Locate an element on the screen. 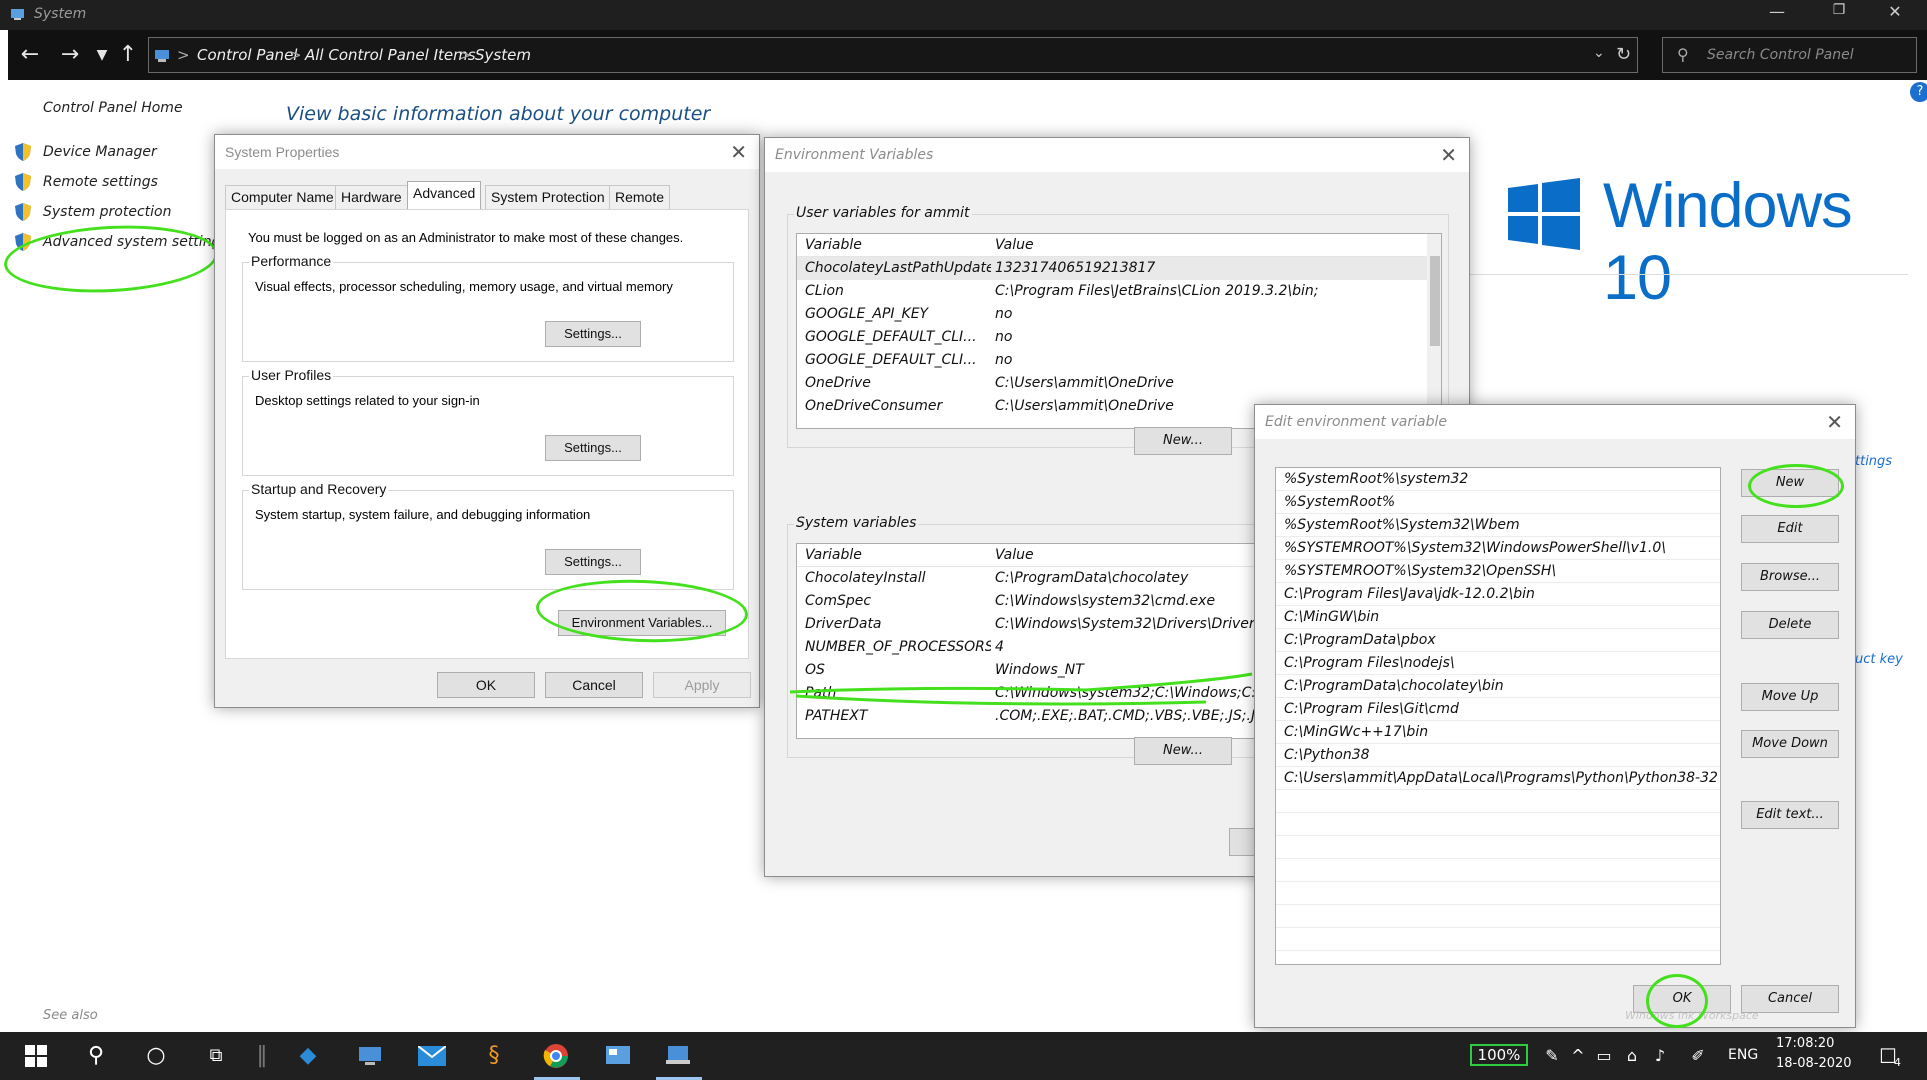 The image size is (1927, 1080). edit-entry-button: Edit is located at coordinates (1790, 529).